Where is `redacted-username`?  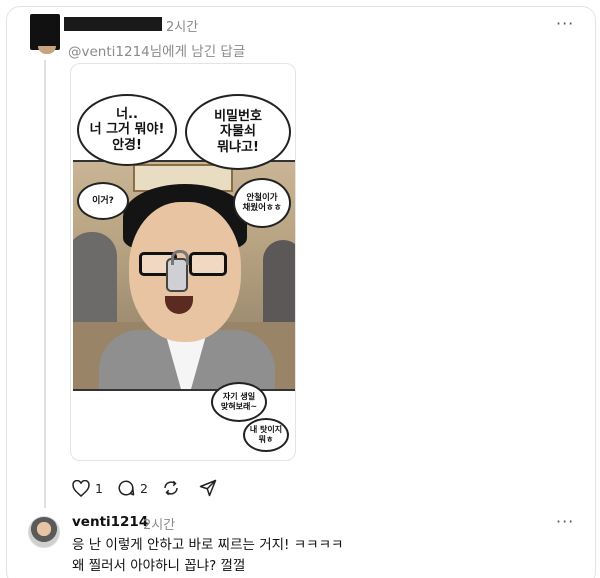 redacted-username is located at coordinates (113, 24).